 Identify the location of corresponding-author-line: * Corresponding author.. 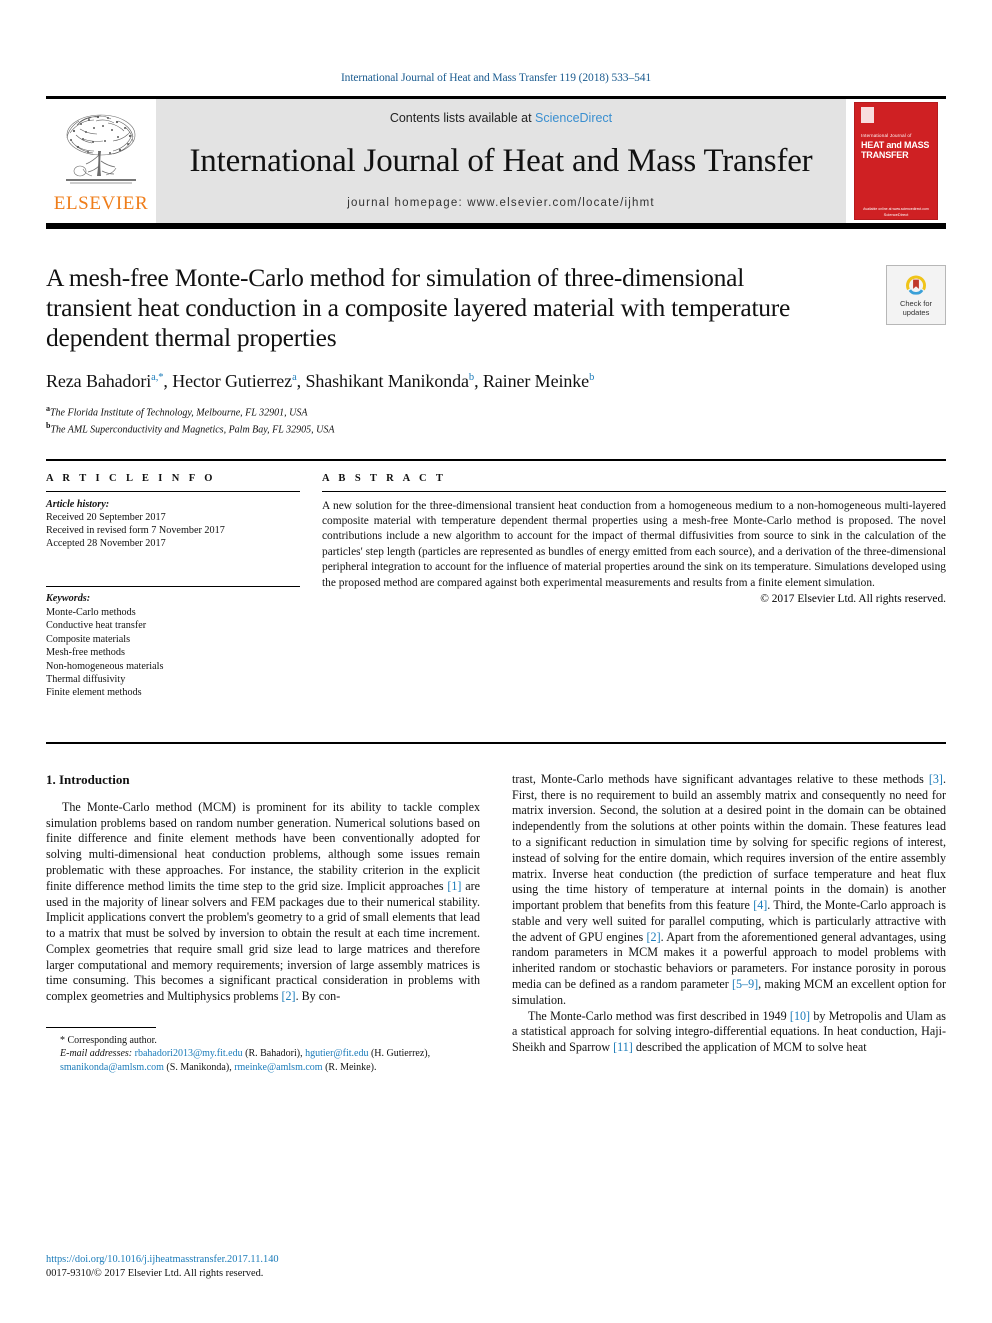
(261, 1040).